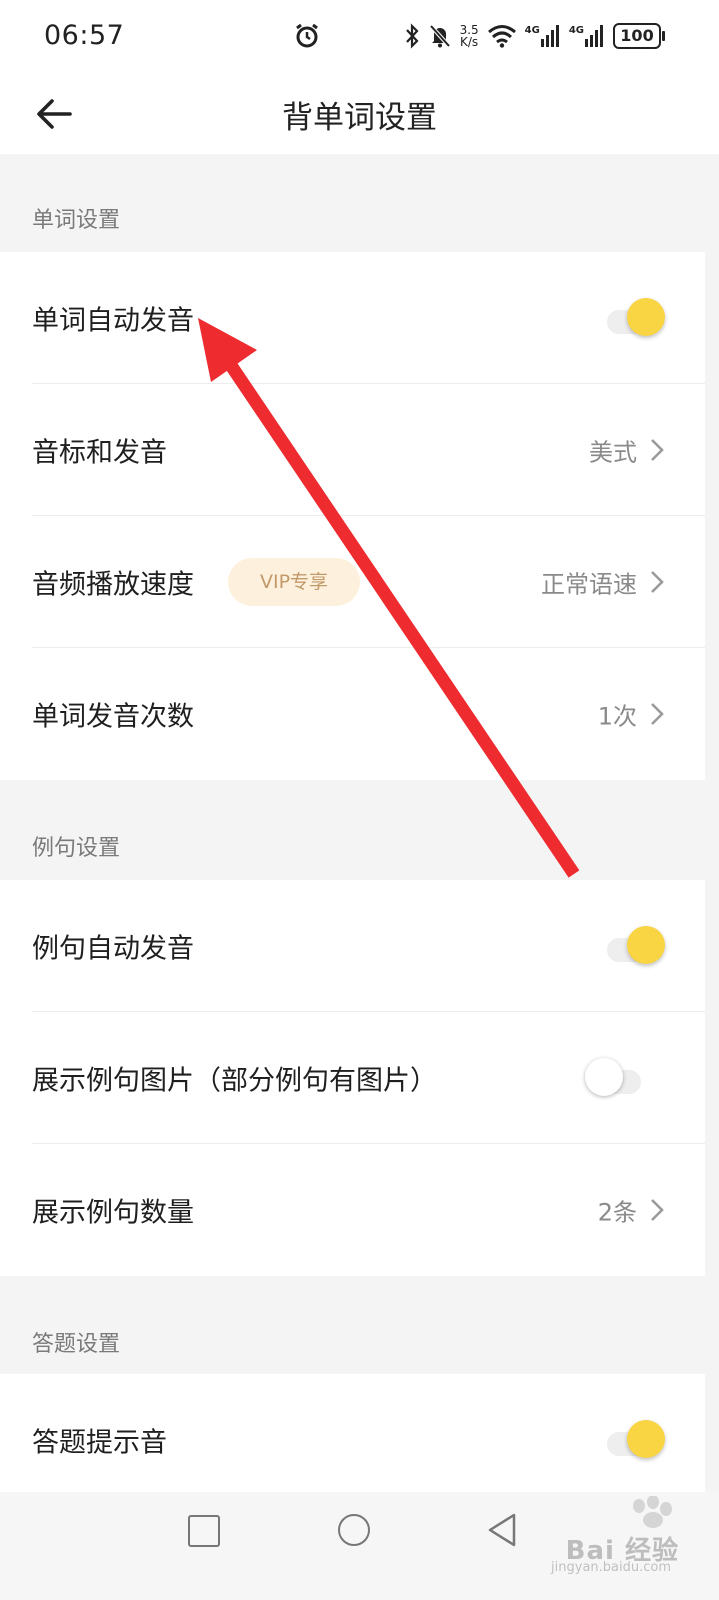 The image size is (719, 1600). I want to click on setting-quiz-sound: 答题提示音, so click(352, 1440).